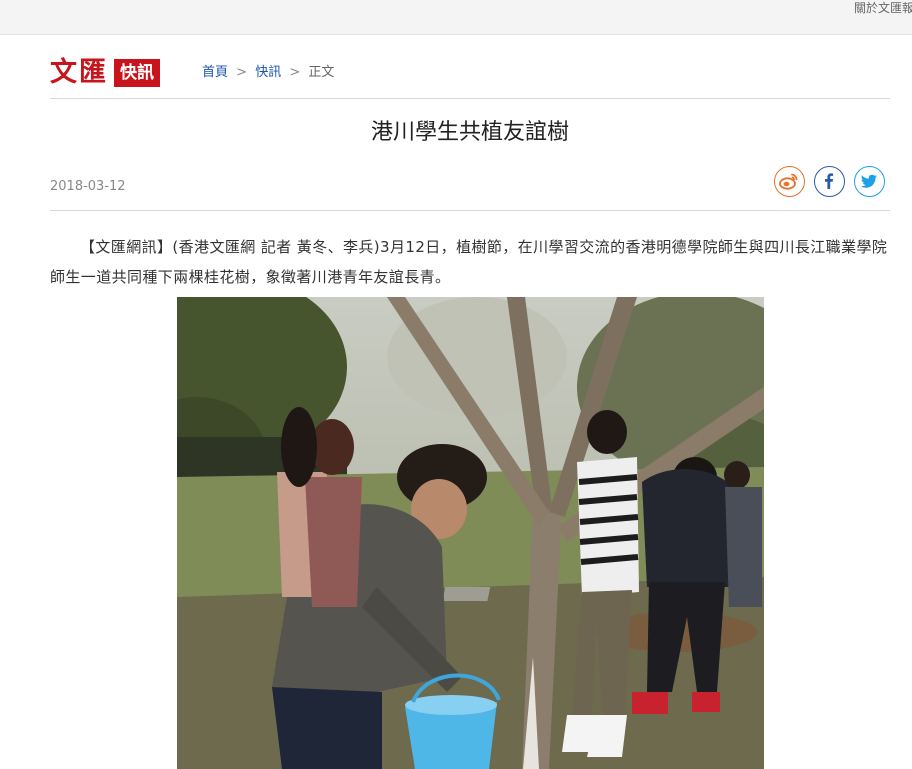 Image resolution: width=912 pixels, height=769 pixels. I want to click on logo-section-badge: 快訊, so click(137, 73).